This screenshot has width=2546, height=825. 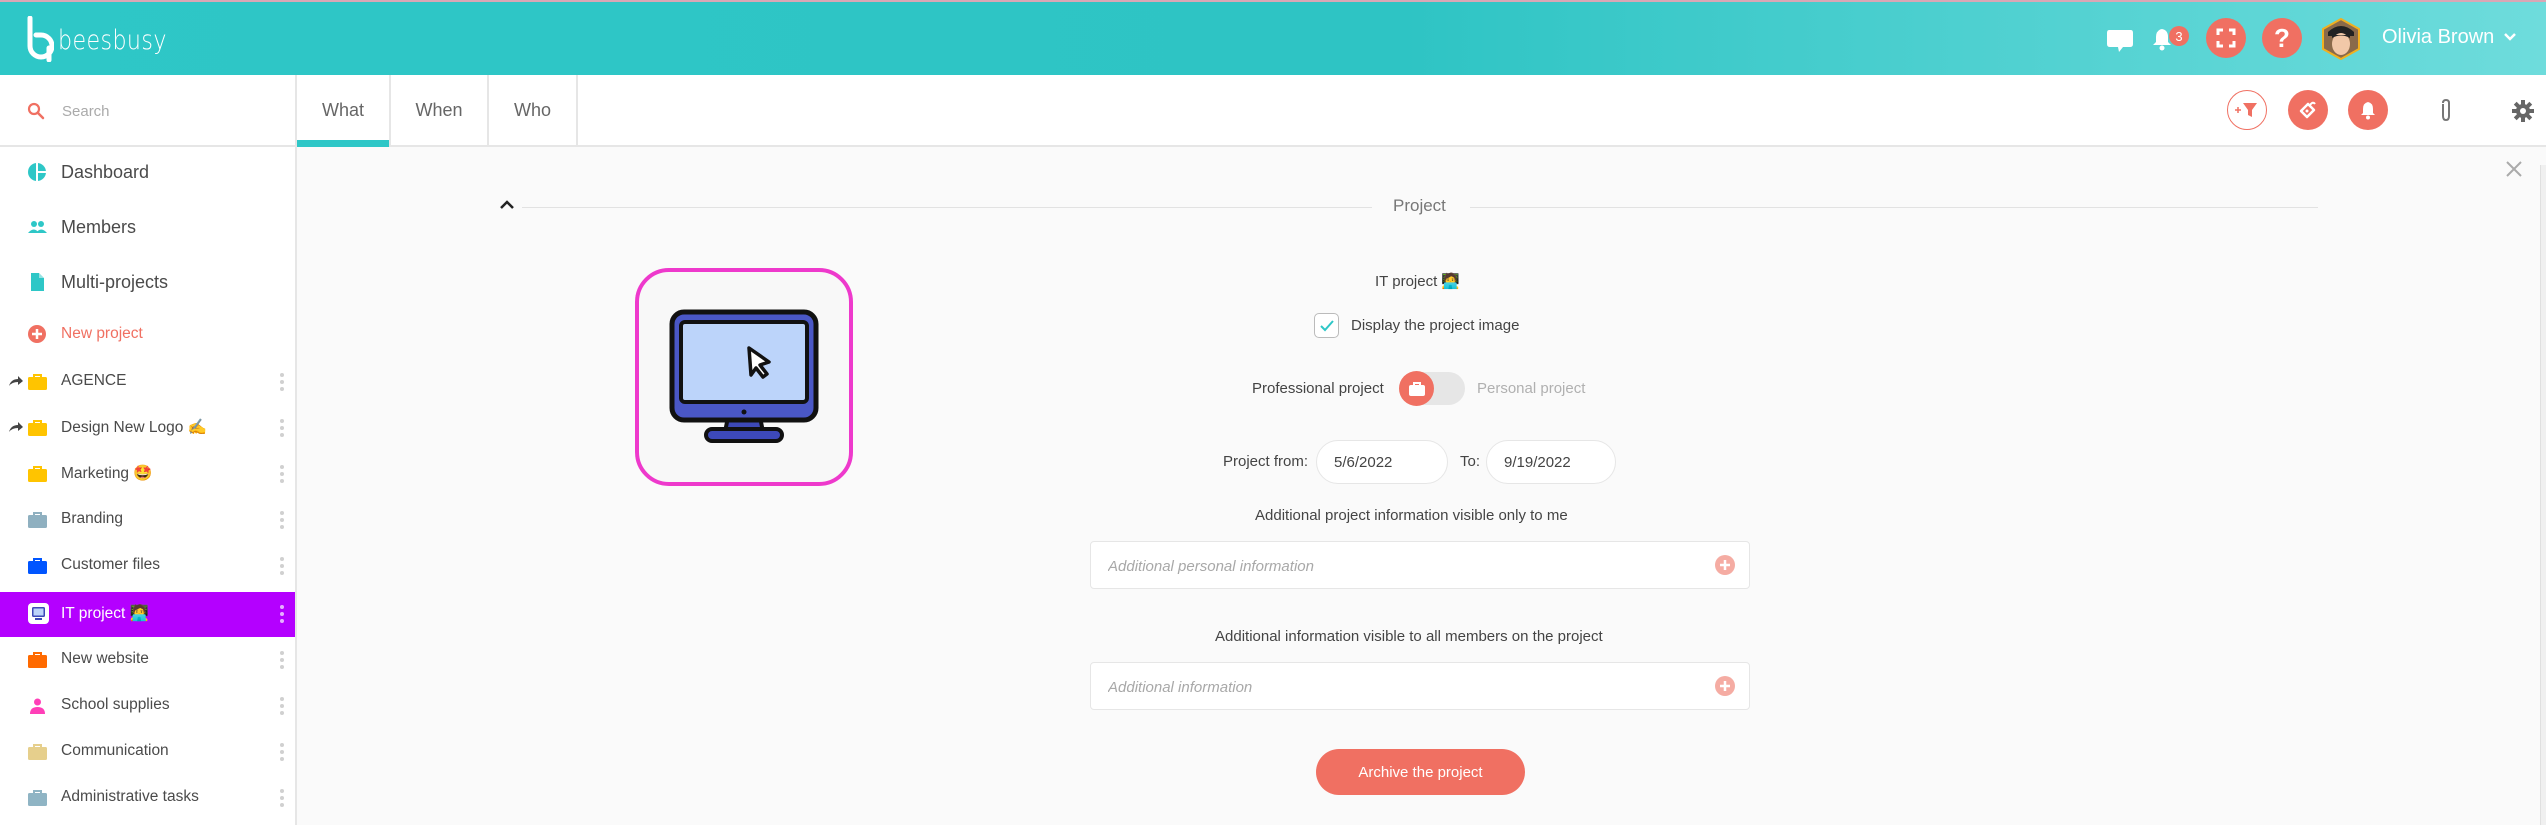 What do you see at coordinates (115, 750) in the screenshot?
I see `project-item-label: Communication` at bounding box center [115, 750].